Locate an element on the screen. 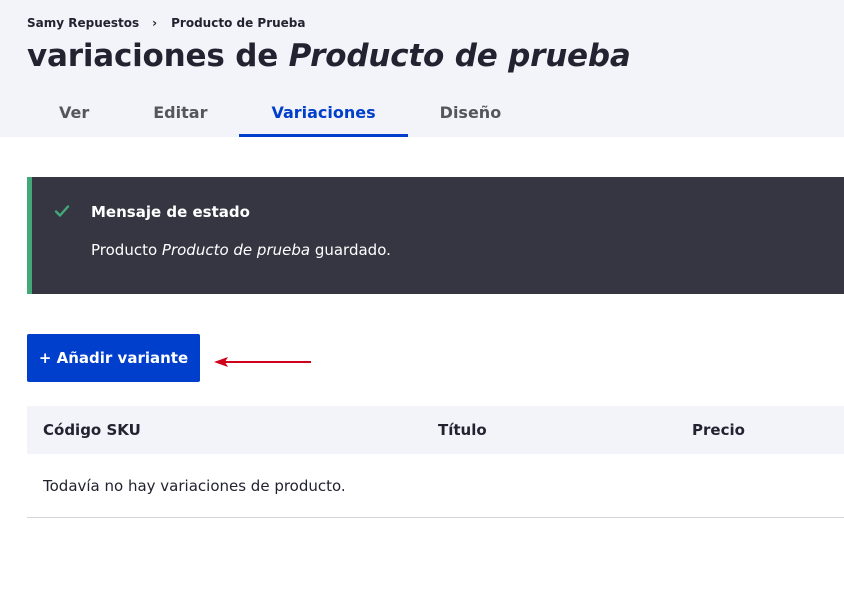 This screenshot has width=844, height=591. status-text-product: Producto de prueba is located at coordinates (236, 250).